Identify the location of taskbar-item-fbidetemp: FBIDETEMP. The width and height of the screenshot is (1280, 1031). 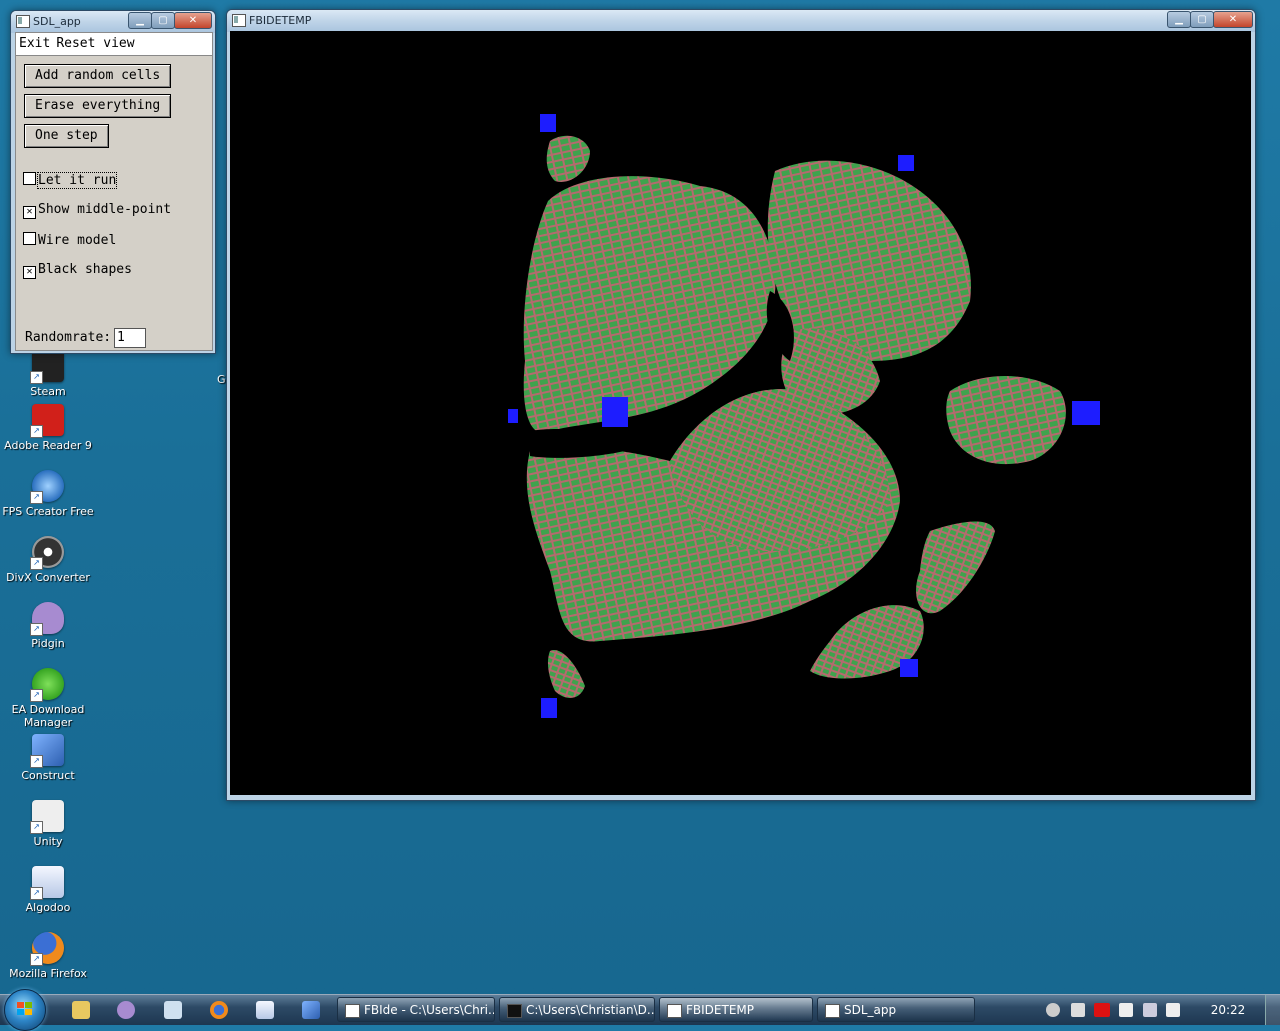
(736, 1009).